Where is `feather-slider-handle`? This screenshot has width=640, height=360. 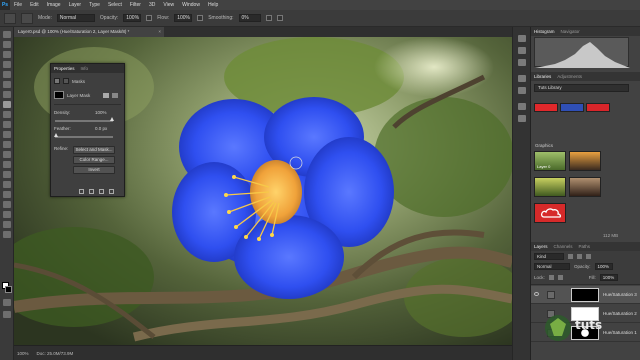 feather-slider-handle is located at coordinates (56, 135).